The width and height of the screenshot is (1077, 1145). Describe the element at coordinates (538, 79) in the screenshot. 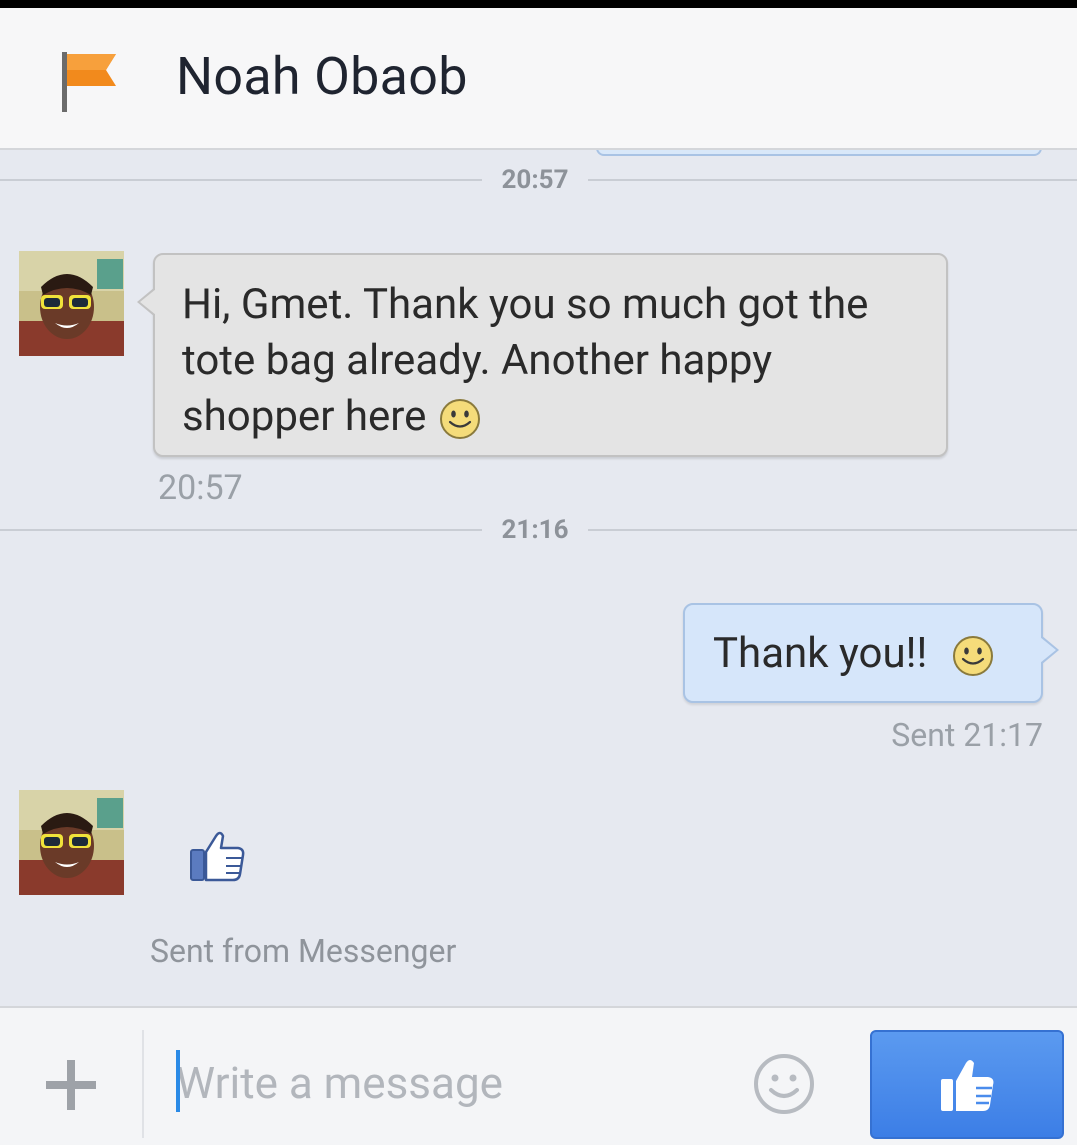

I see `conversation-header: Noah Obaob` at that location.